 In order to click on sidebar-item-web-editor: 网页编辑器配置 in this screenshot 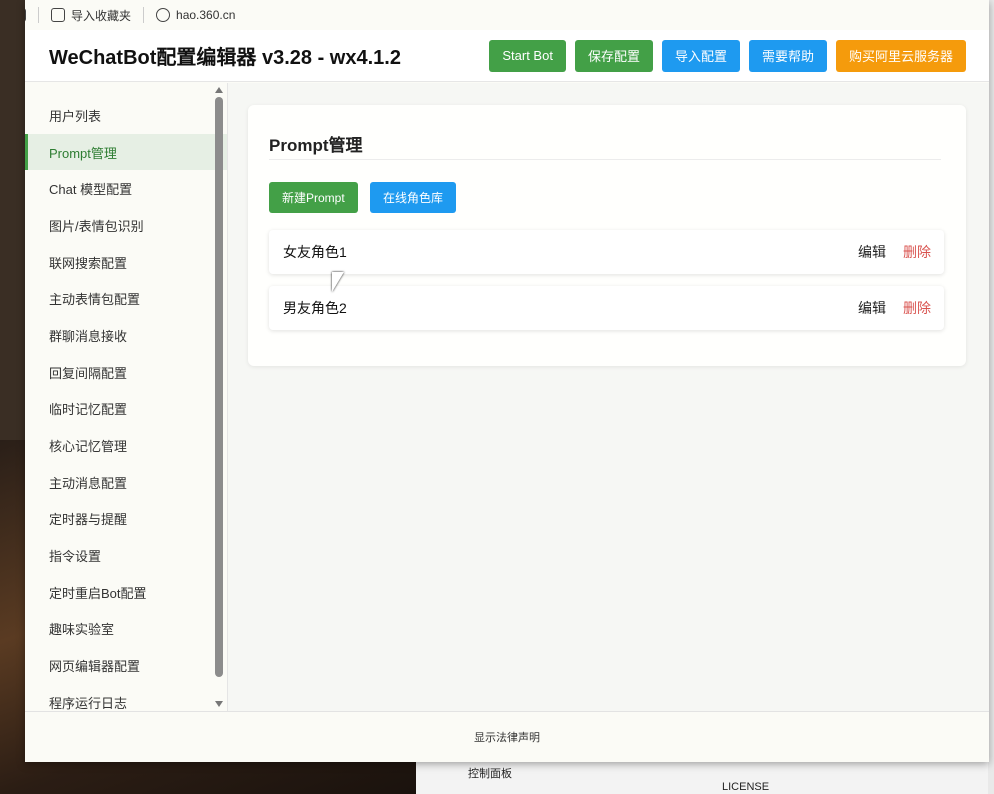, I will do `click(126, 665)`.